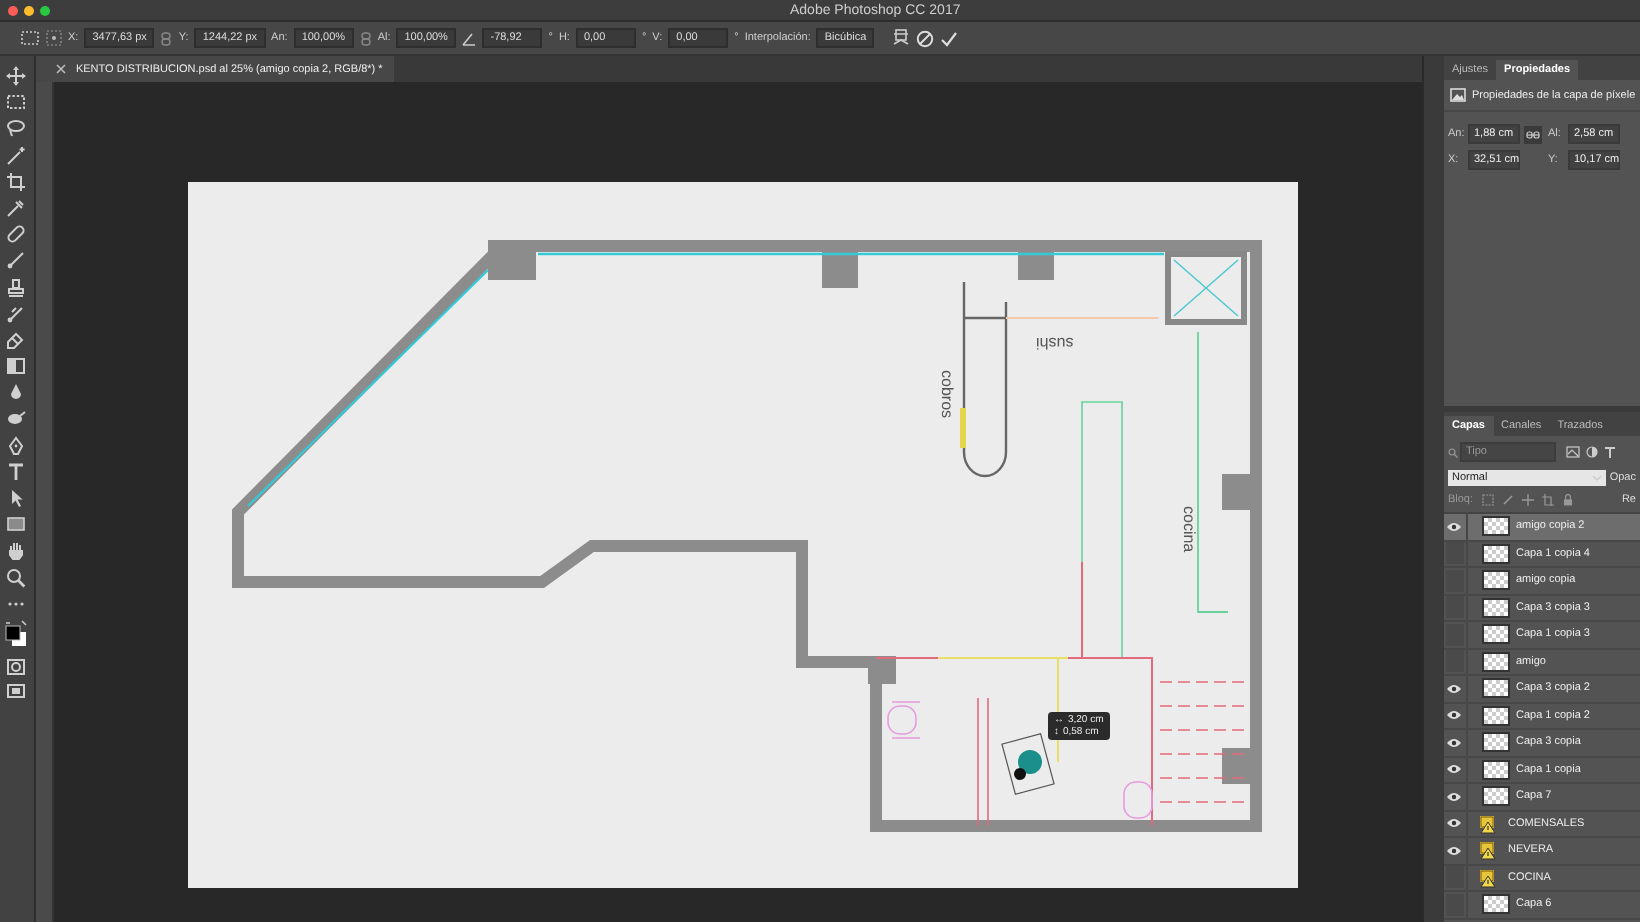 This screenshot has width=1640, height=922. I want to click on image-icon, so click(1457, 95).